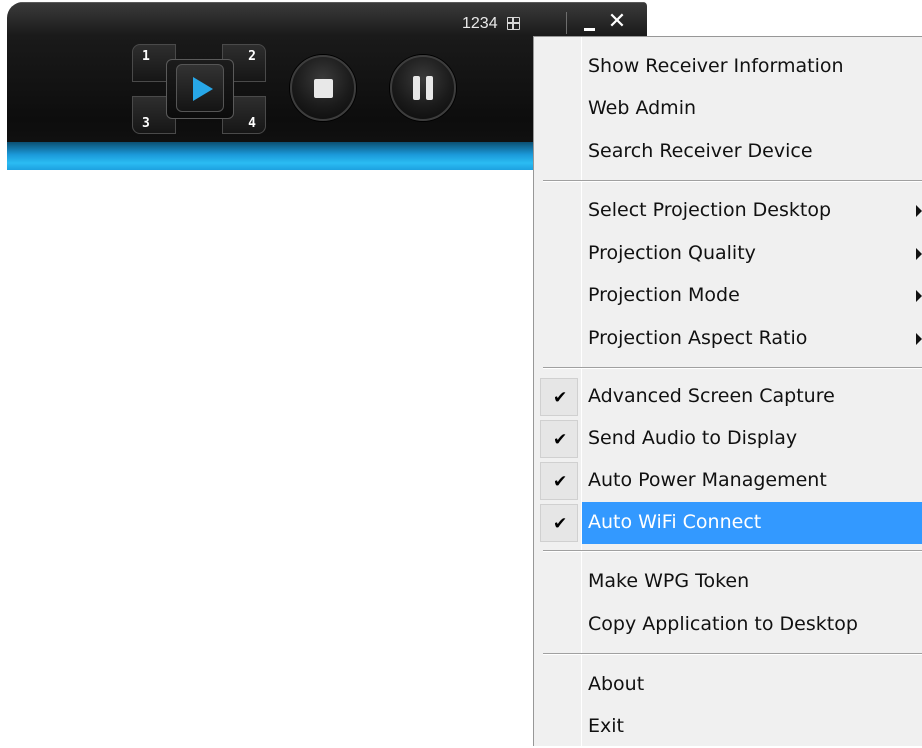 Image resolution: width=922 pixels, height=748 pixels. I want to click on menu-item-send-audio-to-display: ✔ Send Audio to Display, so click(728, 439).